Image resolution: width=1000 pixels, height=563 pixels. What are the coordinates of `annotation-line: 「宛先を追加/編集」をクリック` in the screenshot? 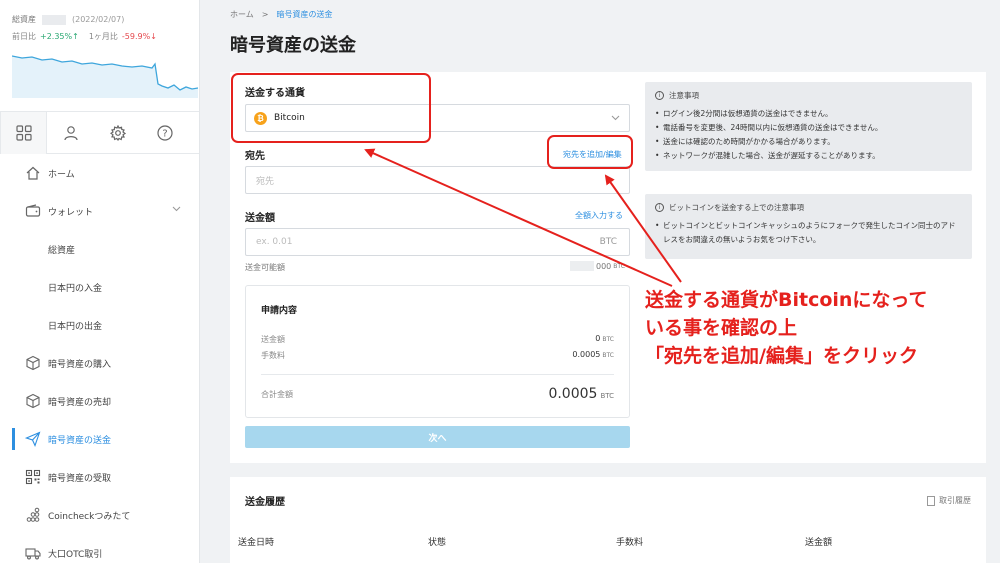 It's located at (781, 356).